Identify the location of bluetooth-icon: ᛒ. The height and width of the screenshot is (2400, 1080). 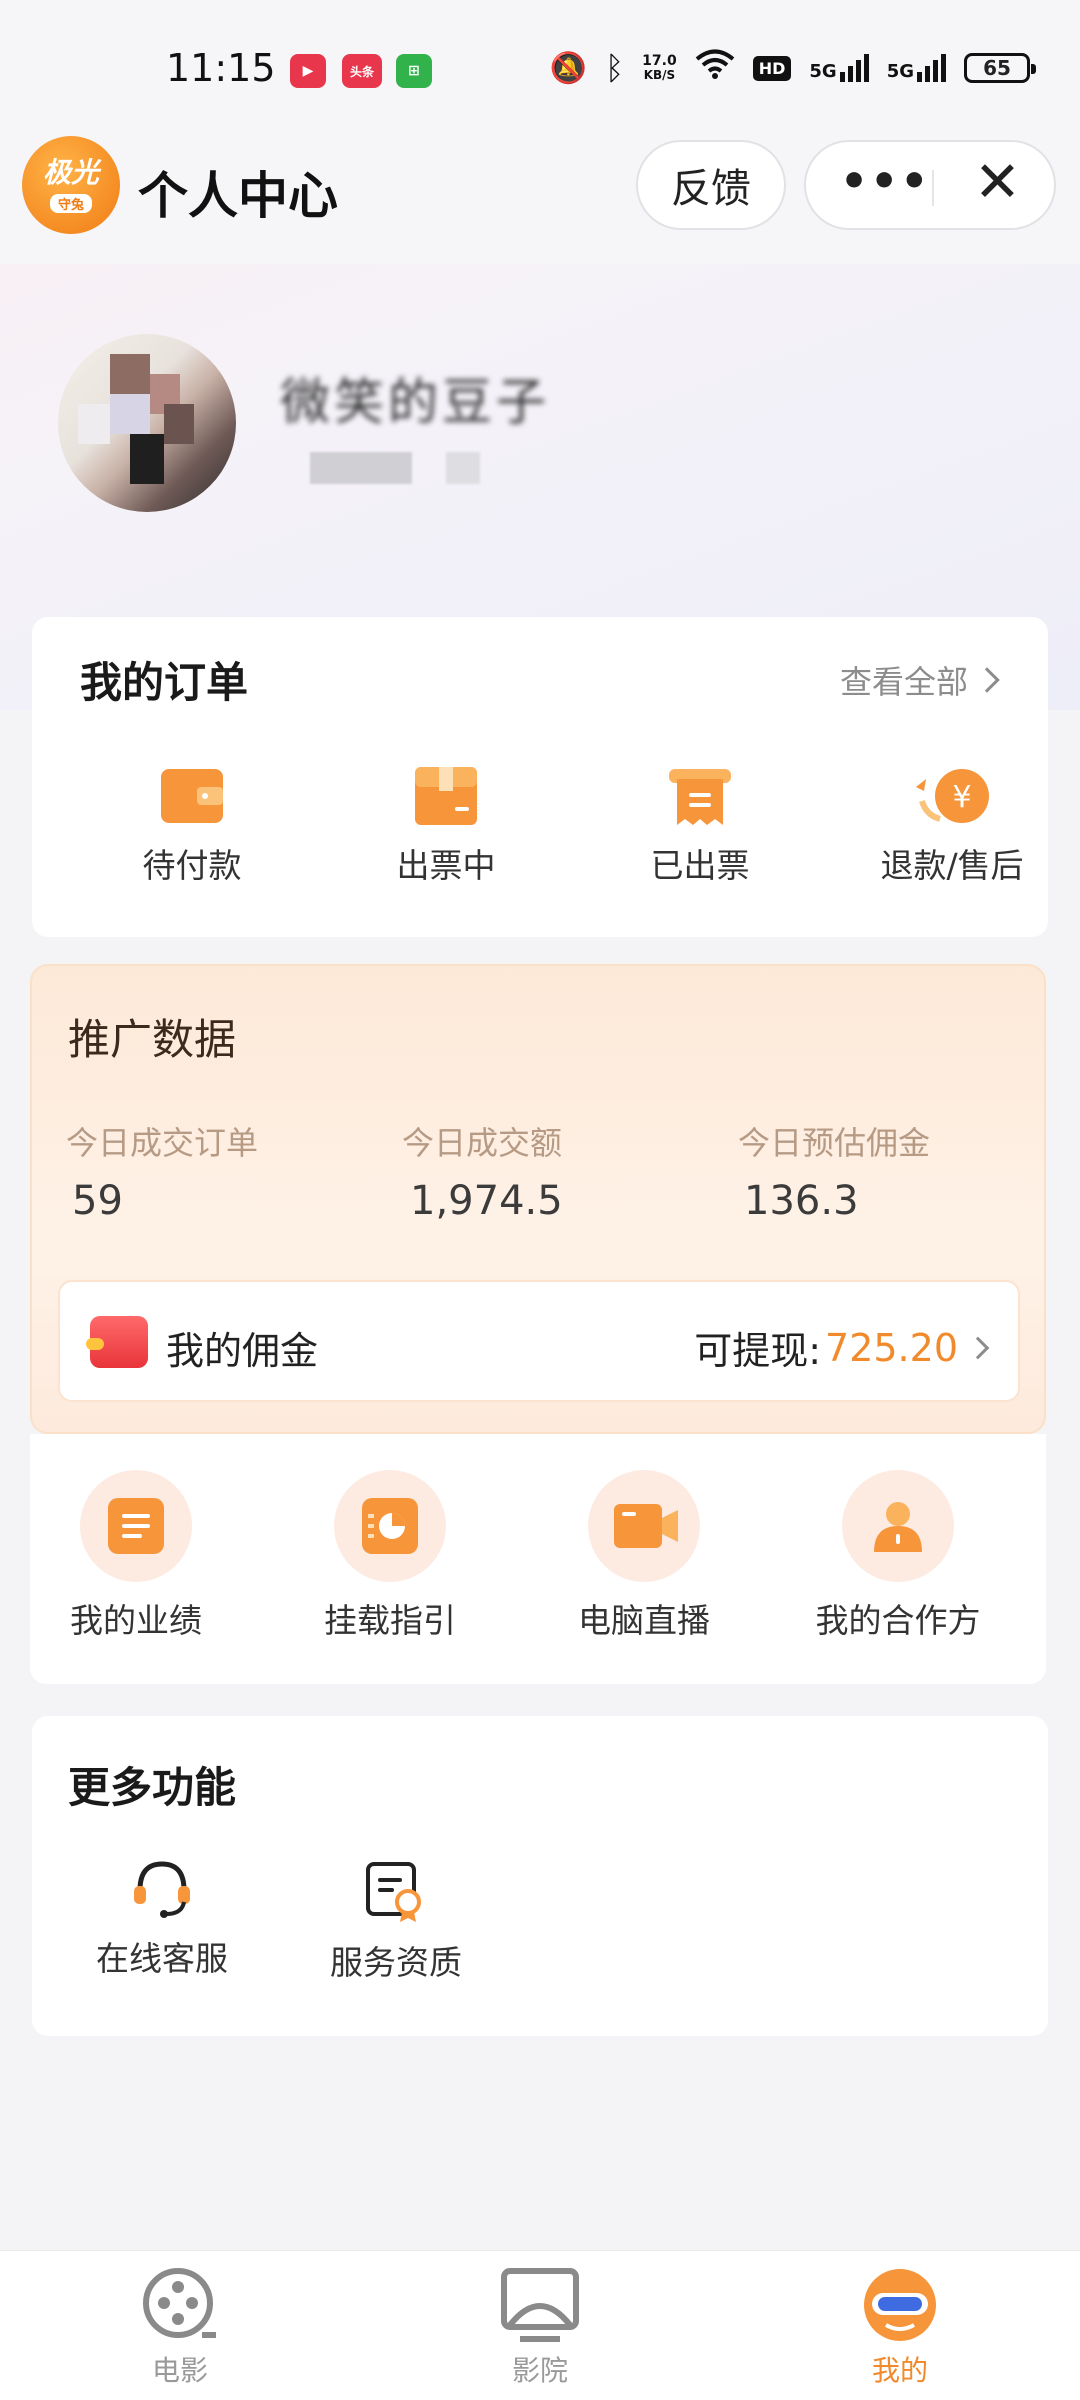
(614, 68).